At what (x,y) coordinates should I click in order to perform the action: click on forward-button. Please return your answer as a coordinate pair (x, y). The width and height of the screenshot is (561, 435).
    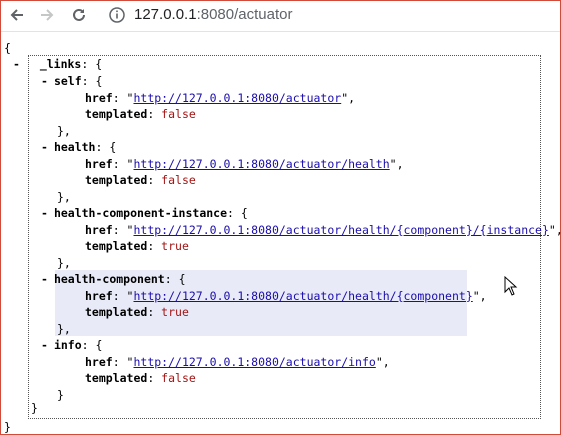
    Looking at the image, I should click on (47, 15).